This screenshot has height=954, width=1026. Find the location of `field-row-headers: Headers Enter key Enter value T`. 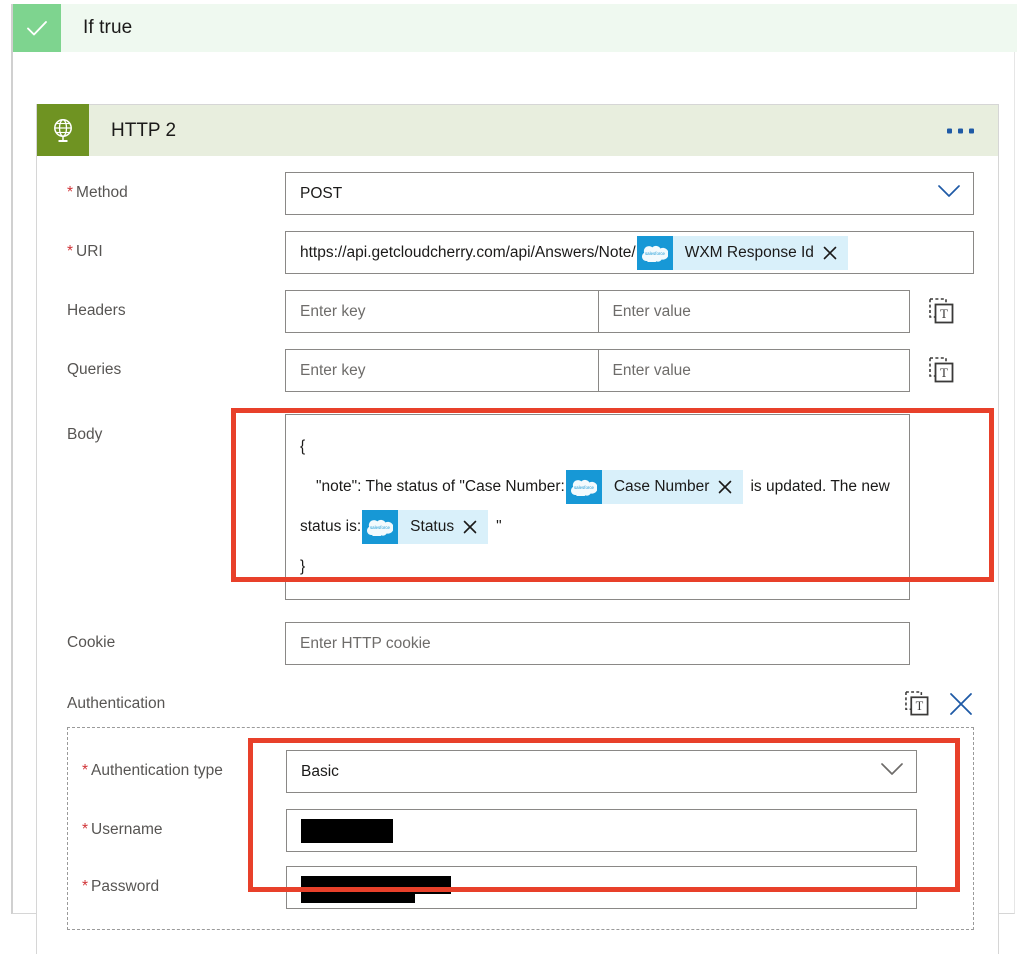

field-row-headers: Headers Enter key Enter value T is located at coordinates (517, 311).